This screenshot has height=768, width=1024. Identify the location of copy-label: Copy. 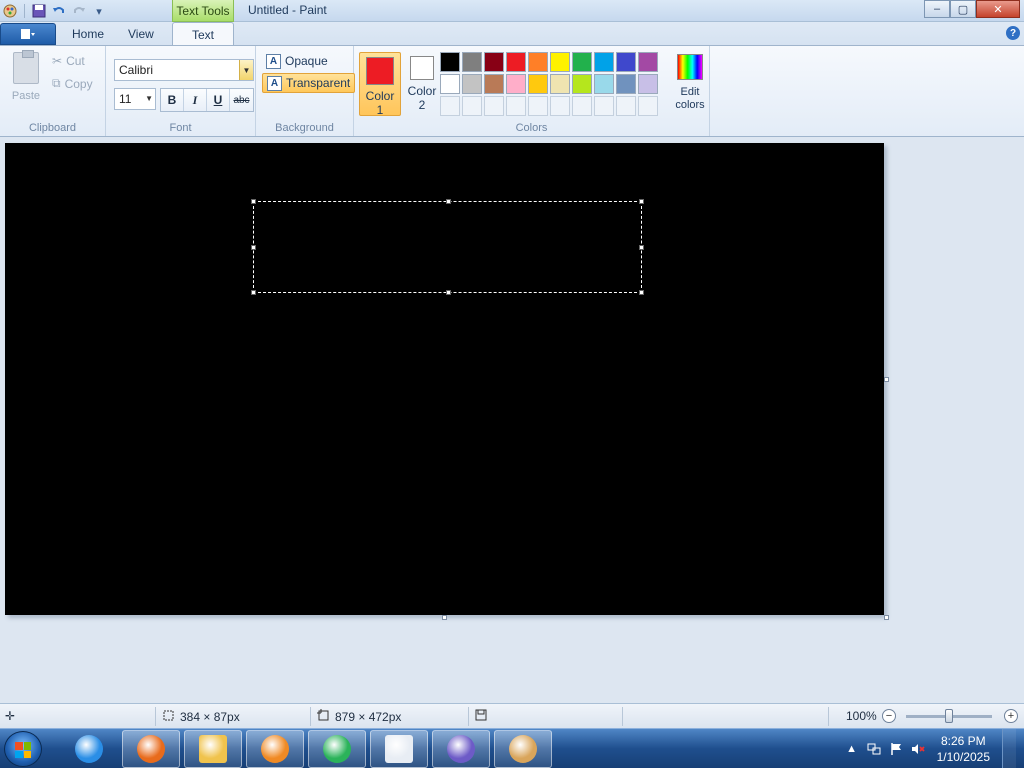
(78, 83).